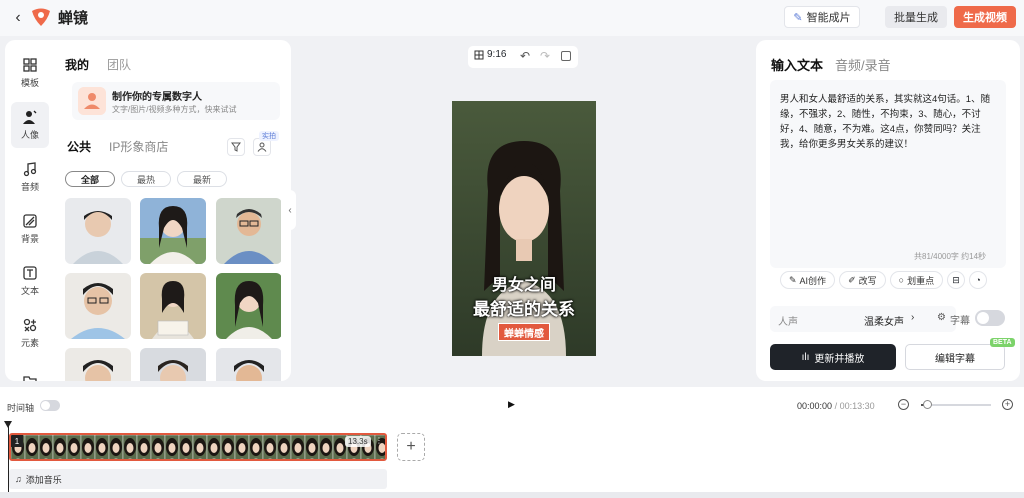  I want to click on beta-badge: BETA, so click(1002, 342).